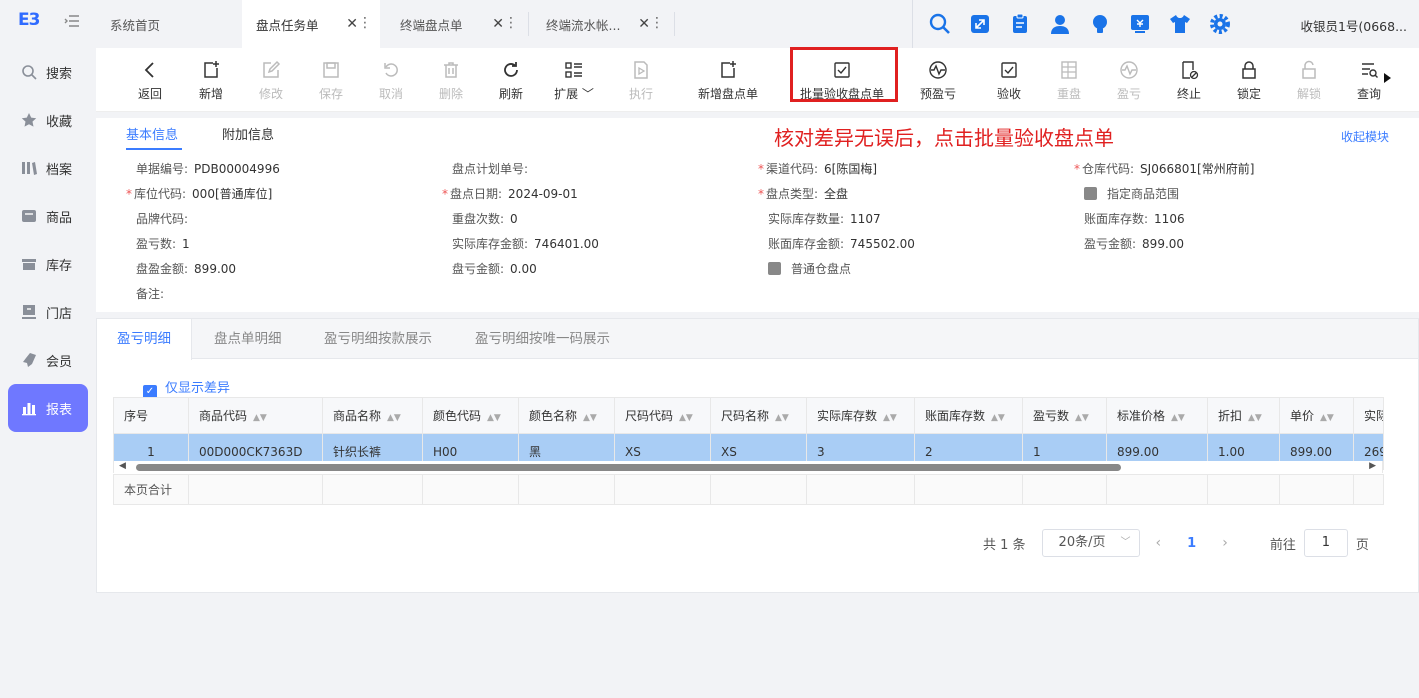 The width and height of the screenshot is (1419, 698). What do you see at coordinates (150, 80) in the screenshot?
I see `back-button: 返回` at bounding box center [150, 80].